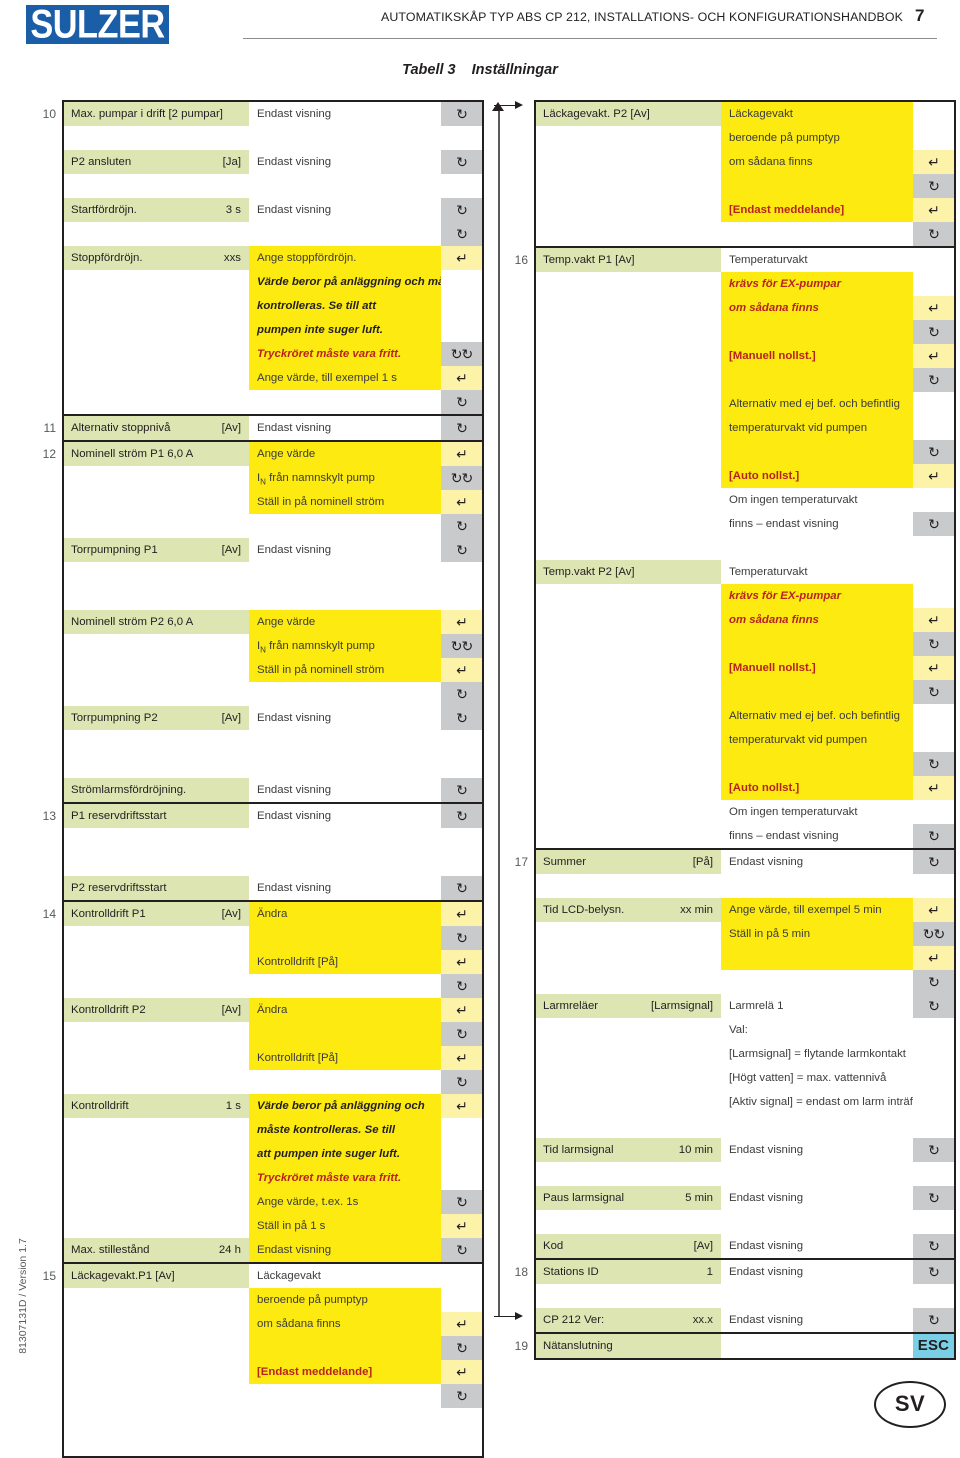  What do you see at coordinates (784, 836) in the screenshot?
I see `setting-description-cell: finns – endast visning` at bounding box center [784, 836].